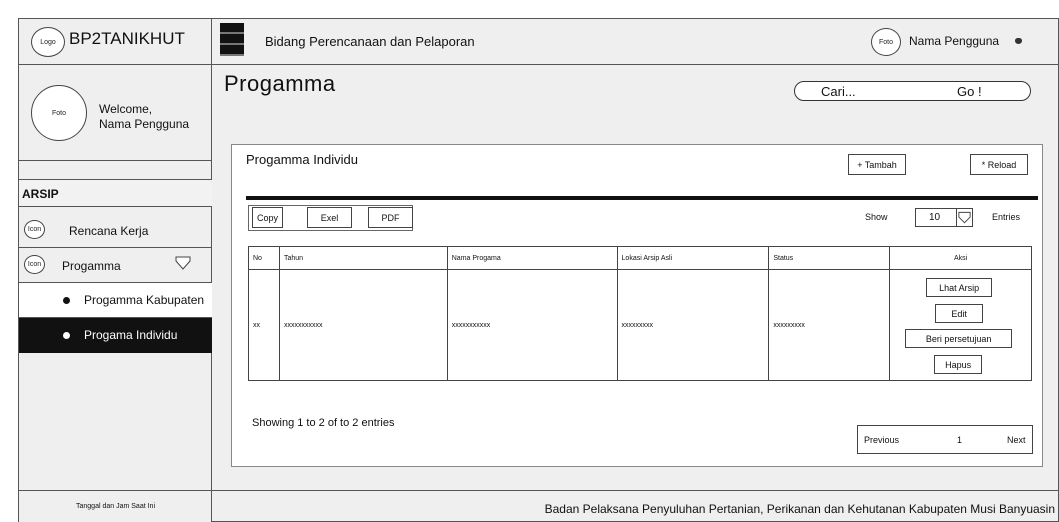 Image resolution: width=1059 pixels, height=522 pixels. I want to click on view-archive-button: Lhat Arsip, so click(959, 287).